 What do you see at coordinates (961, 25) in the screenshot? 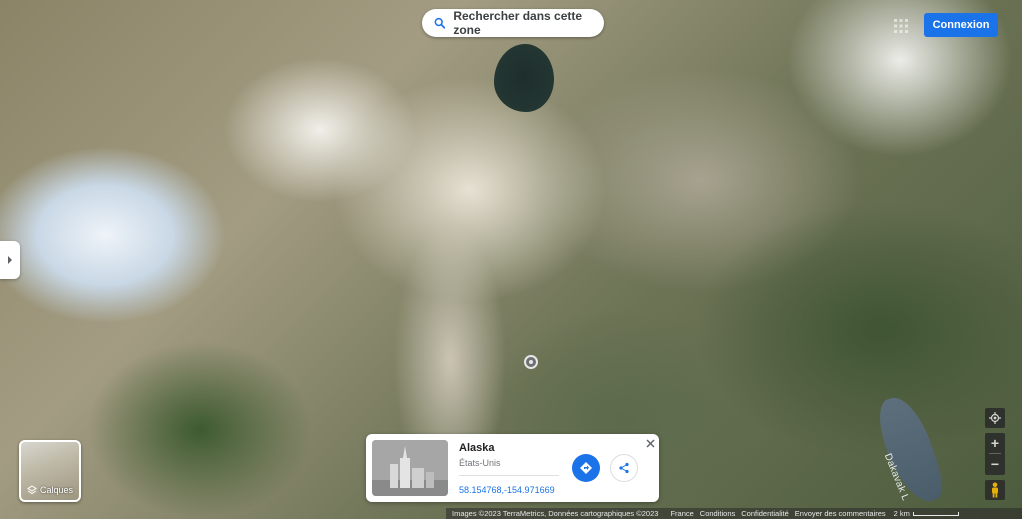
I see `login-button: Connexion` at bounding box center [961, 25].